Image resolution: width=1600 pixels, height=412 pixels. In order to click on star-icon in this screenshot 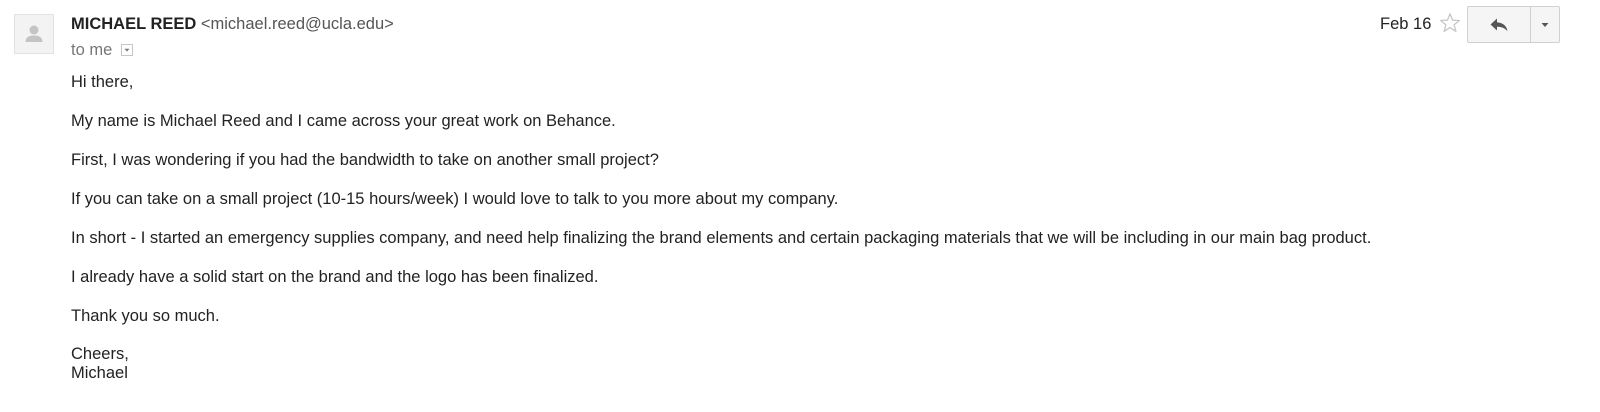, I will do `click(1450, 23)`.